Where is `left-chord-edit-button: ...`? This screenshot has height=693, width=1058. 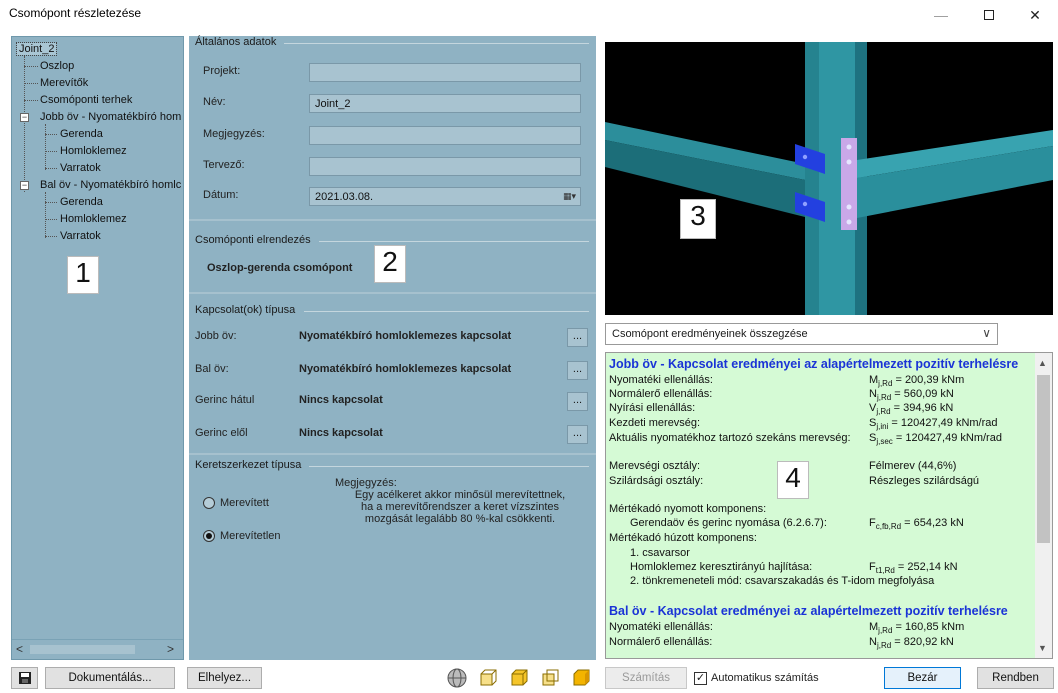 left-chord-edit-button: ... is located at coordinates (577, 370).